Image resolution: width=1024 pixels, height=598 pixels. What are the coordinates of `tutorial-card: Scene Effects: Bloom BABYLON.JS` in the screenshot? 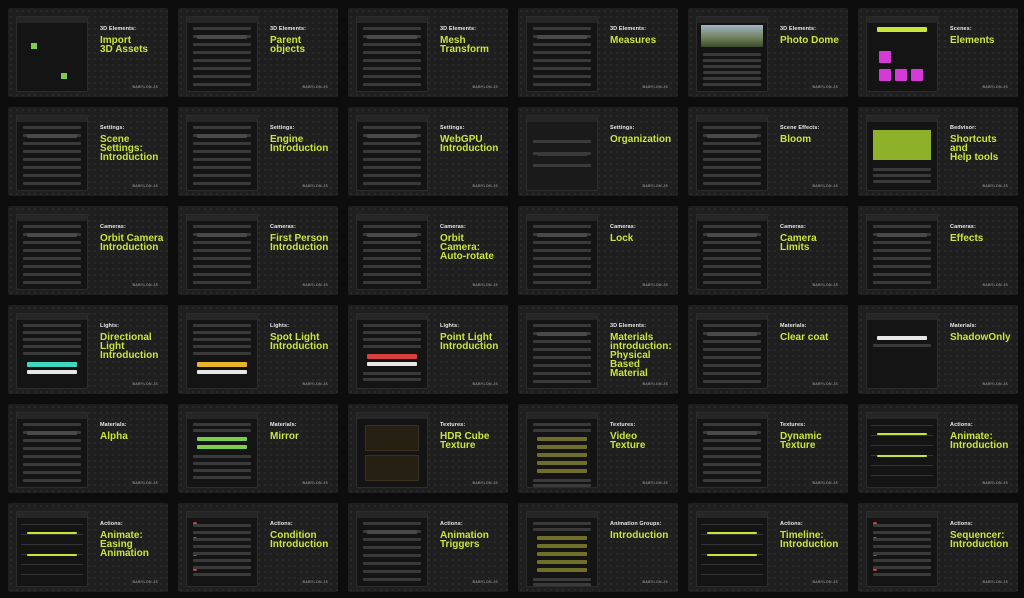 It's located at (768, 151).